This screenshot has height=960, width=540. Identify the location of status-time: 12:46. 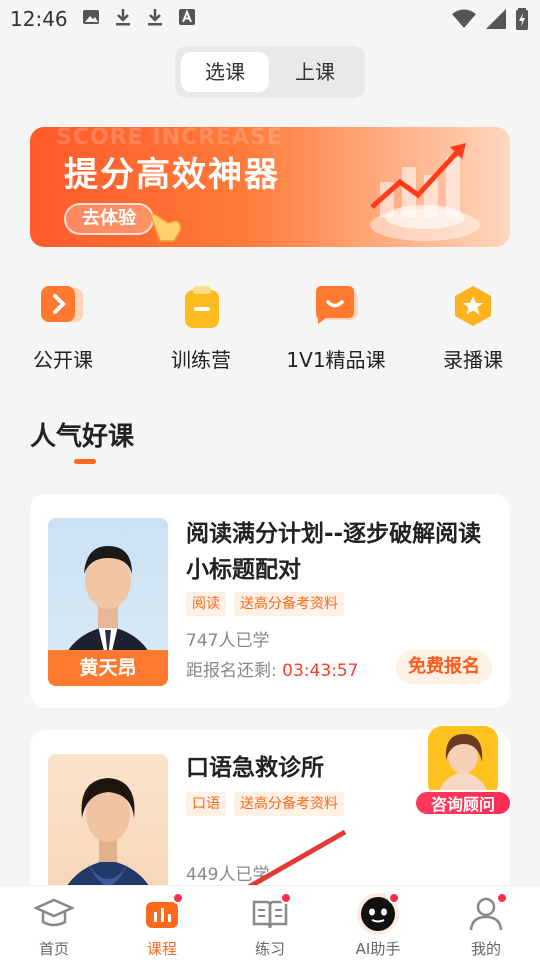
(39, 19).